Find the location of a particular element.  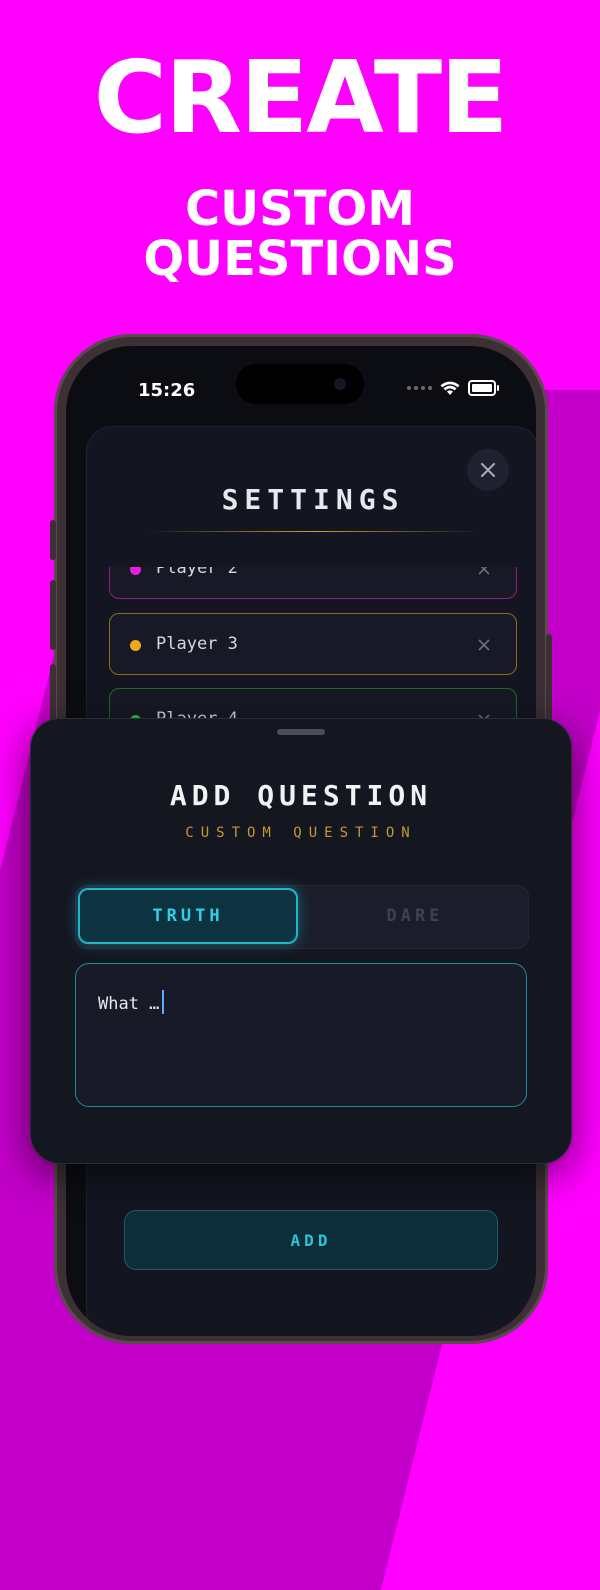

settings-title: SETTINGS is located at coordinates (313, 499).